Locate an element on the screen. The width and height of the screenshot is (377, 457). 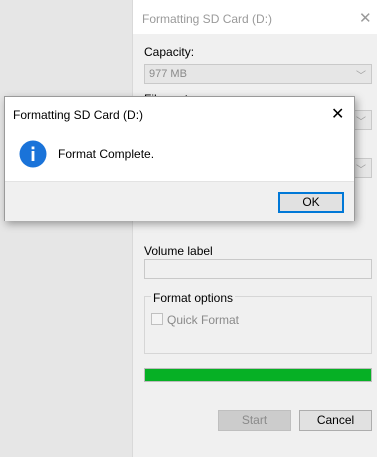
progress-fill is located at coordinates (258, 375).